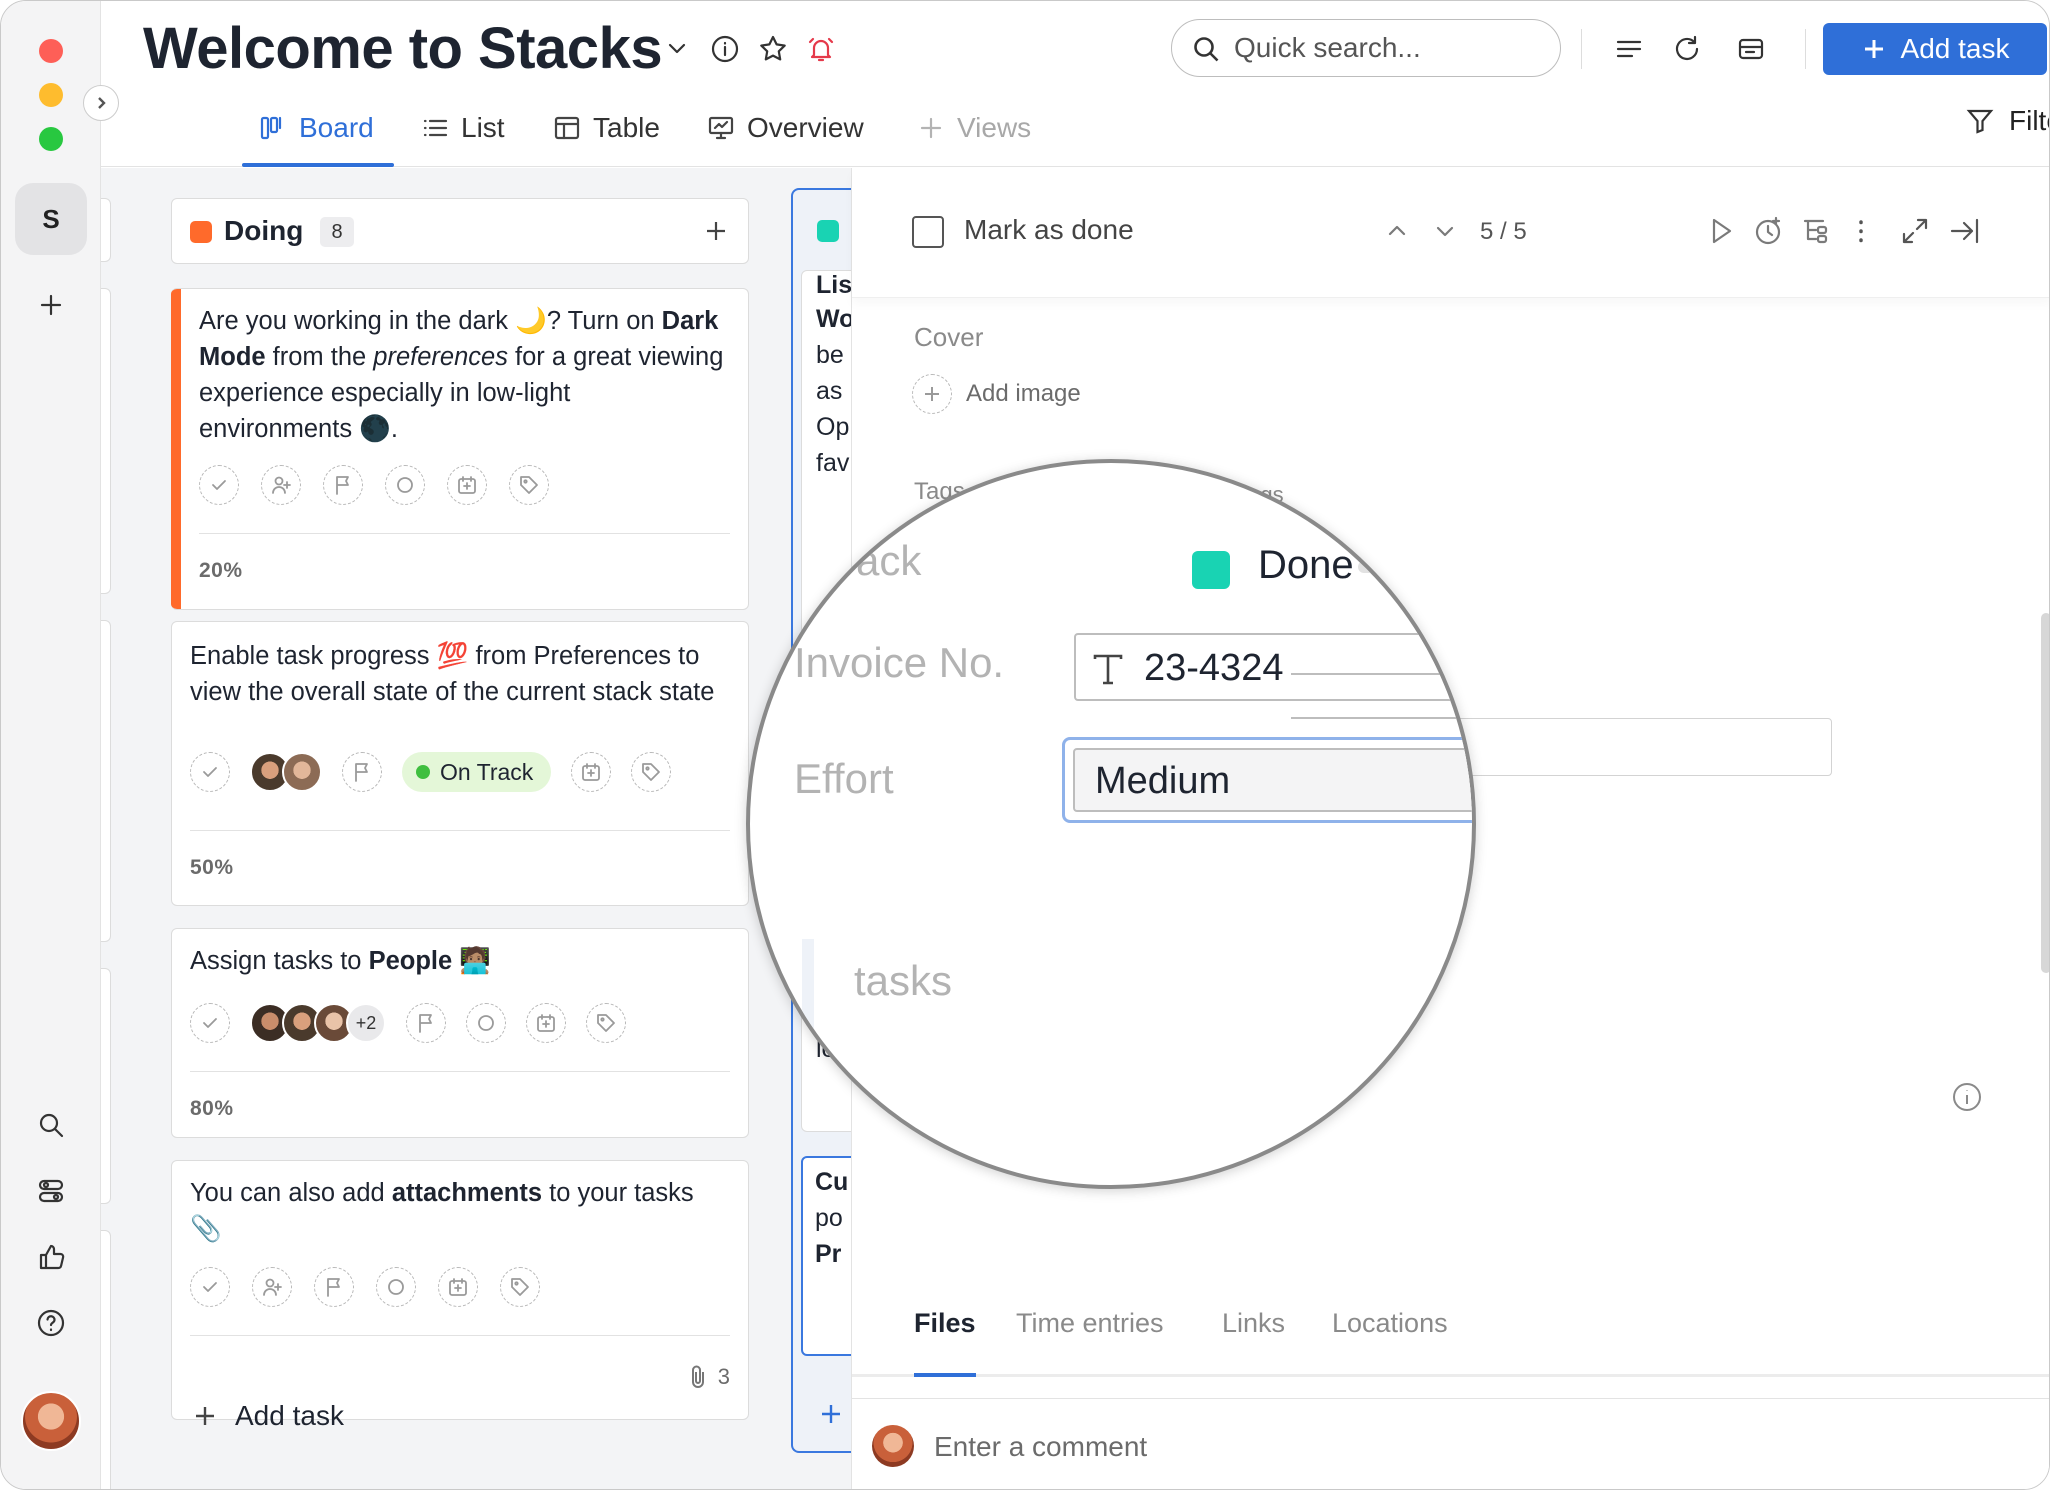 This screenshot has height=1490, width=2050. I want to click on favorite-button, so click(773, 49).